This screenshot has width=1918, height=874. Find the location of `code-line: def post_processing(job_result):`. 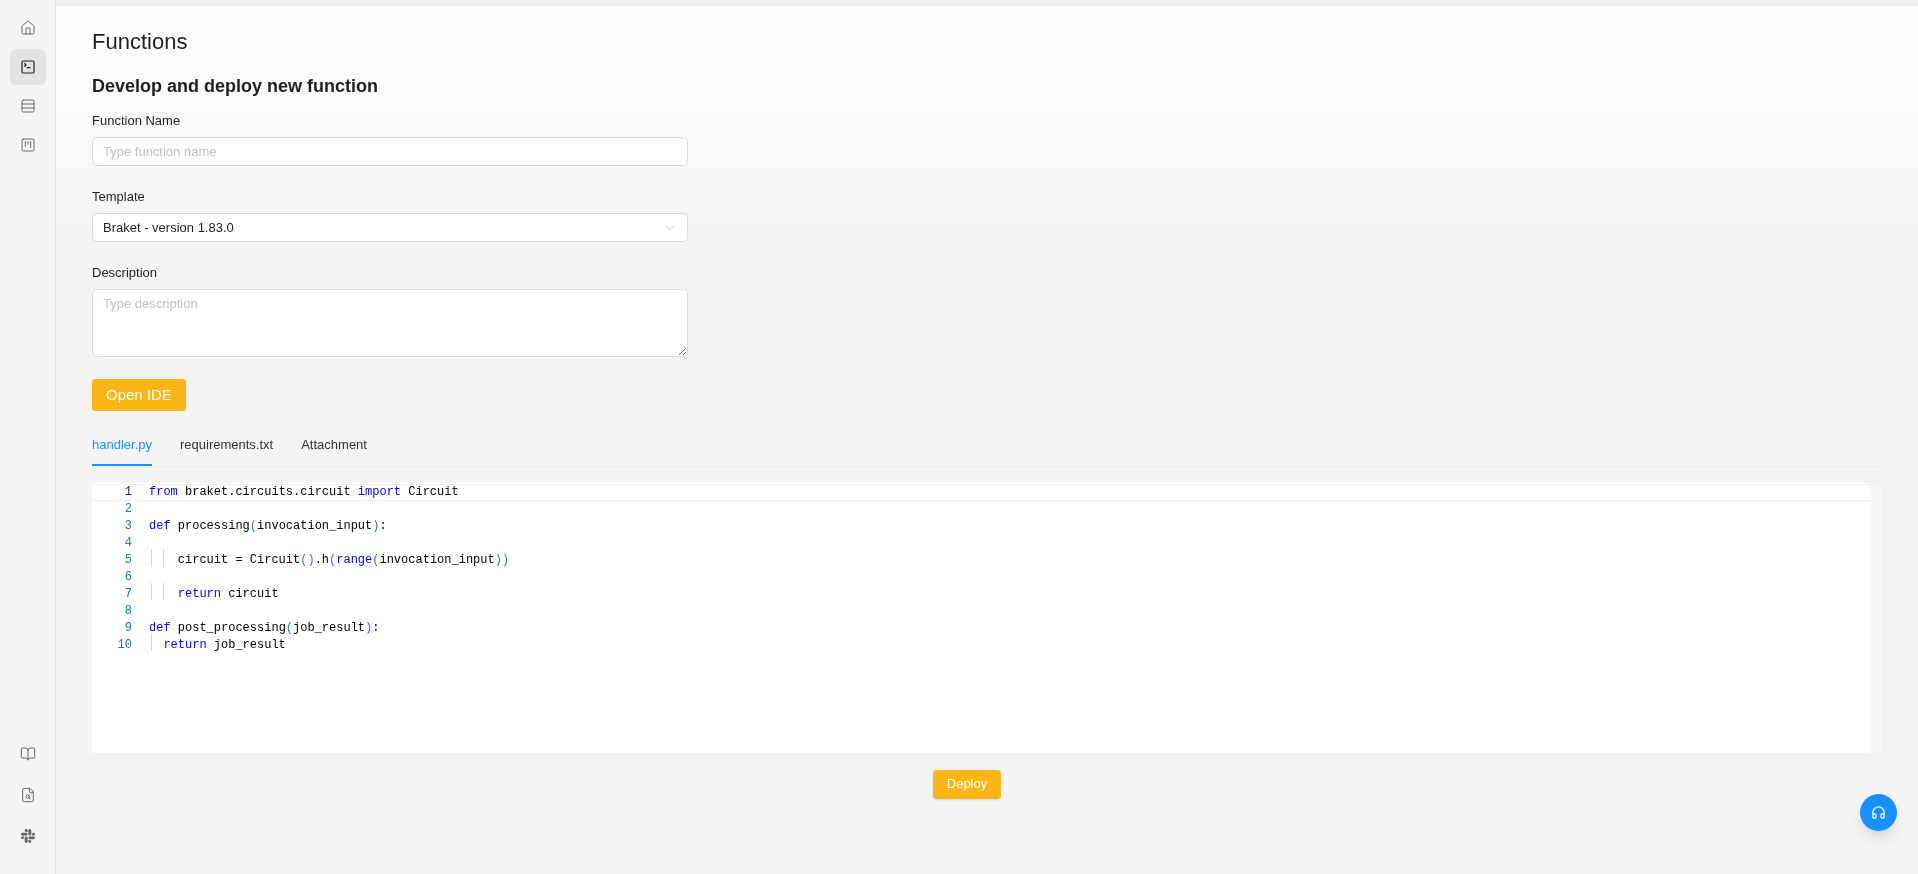

code-line: def post_processing(job_result): is located at coordinates (264, 628).